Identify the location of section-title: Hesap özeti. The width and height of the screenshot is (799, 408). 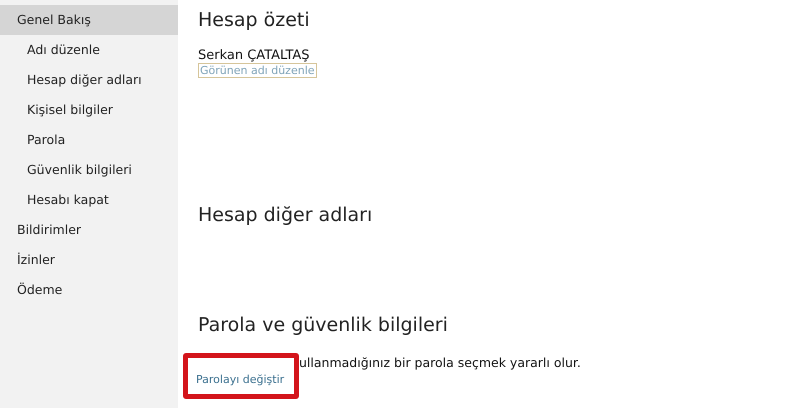
(254, 20).